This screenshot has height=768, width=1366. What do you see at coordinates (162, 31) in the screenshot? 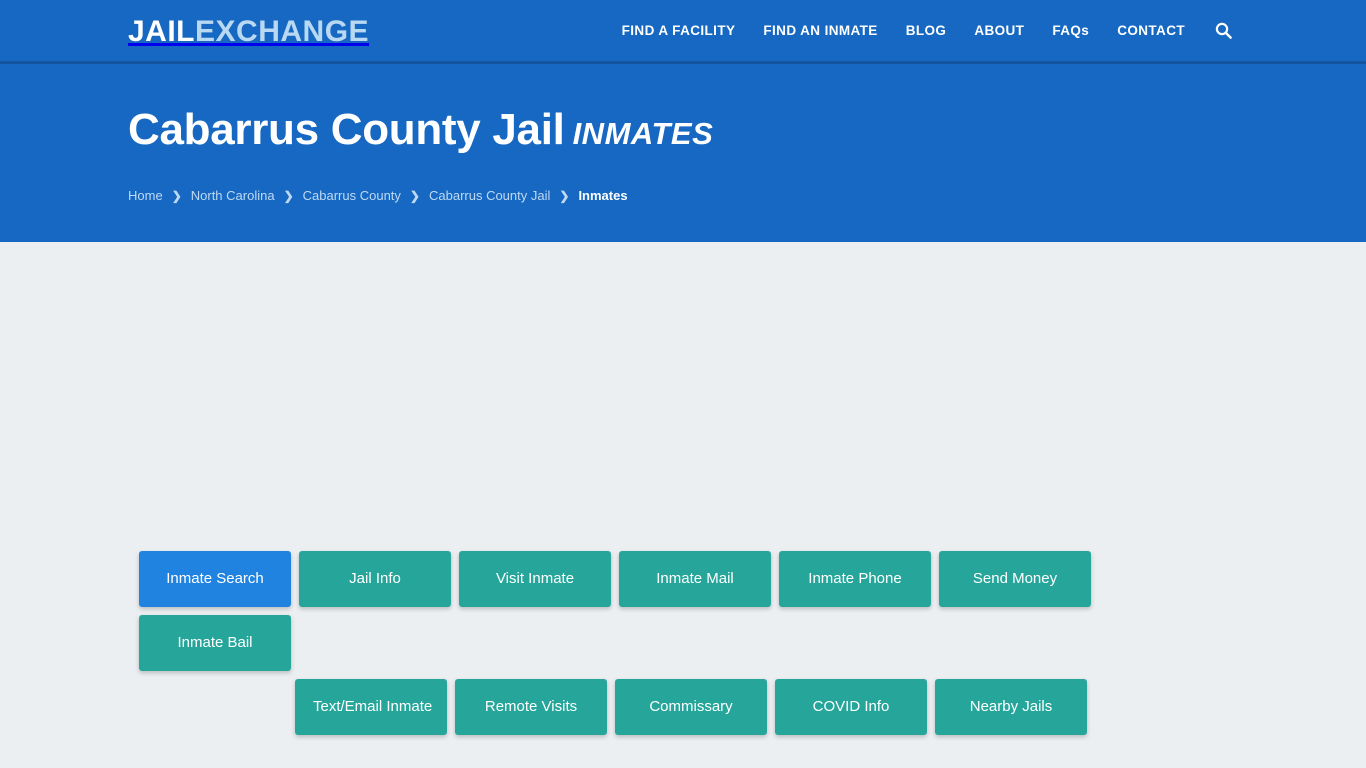
I see `logo-text-jail: JAIL` at bounding box center [162, 31].